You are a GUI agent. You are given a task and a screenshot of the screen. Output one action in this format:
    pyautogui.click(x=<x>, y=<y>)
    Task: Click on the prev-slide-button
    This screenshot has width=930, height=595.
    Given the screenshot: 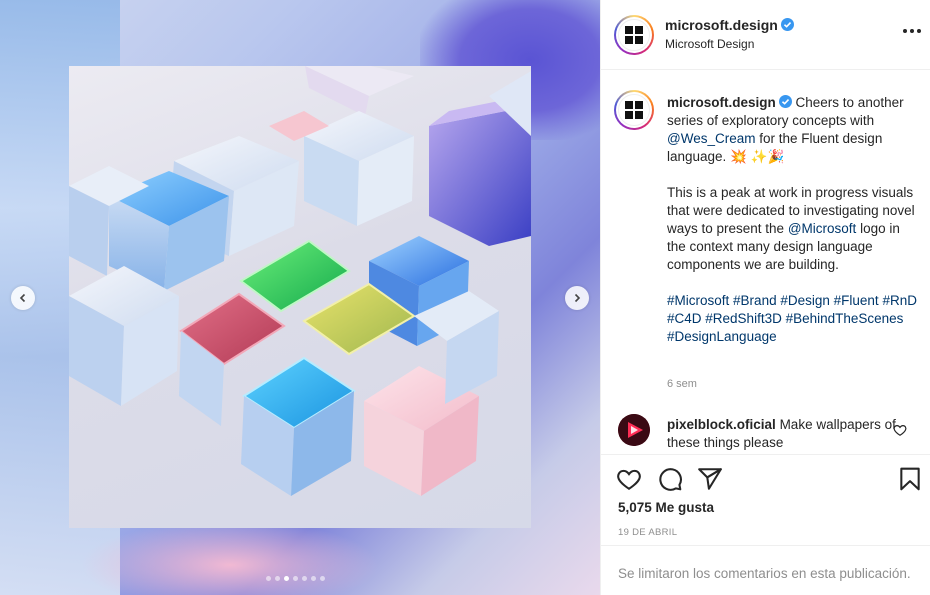 What is the action you would take?
    pyautogui.click(x=23, y=298)
    